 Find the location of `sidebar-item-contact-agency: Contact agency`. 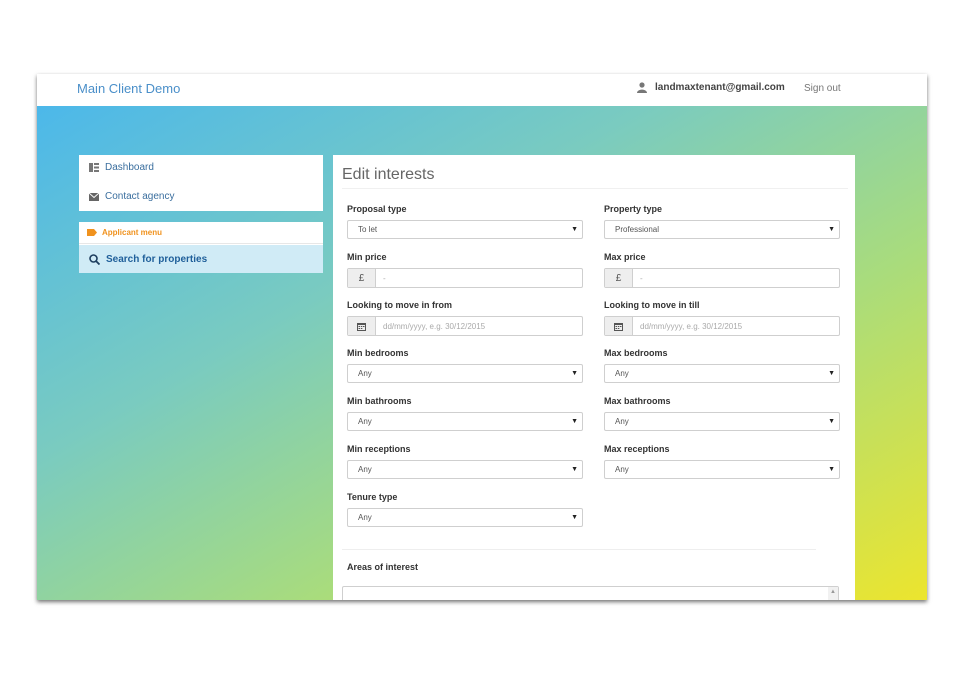

sidebar-item-contact-agency: Contact agency is located at coordinates (132, 196).